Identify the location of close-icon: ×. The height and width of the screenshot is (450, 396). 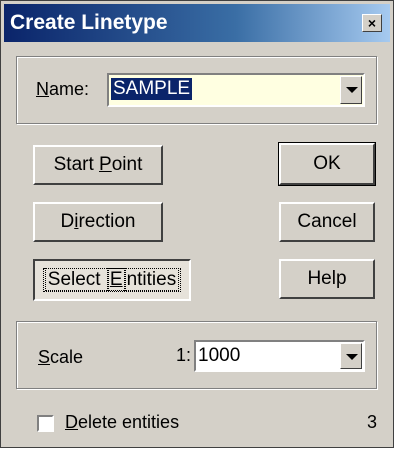
(372, 23).